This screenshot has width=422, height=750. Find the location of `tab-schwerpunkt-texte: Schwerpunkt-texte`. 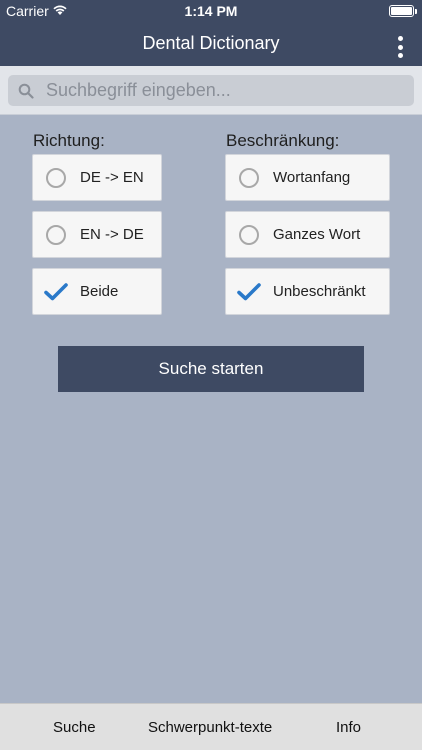

tab-schwerpunkt-texte: Schwerpunkt-texte is located at coordinates (210, 727).